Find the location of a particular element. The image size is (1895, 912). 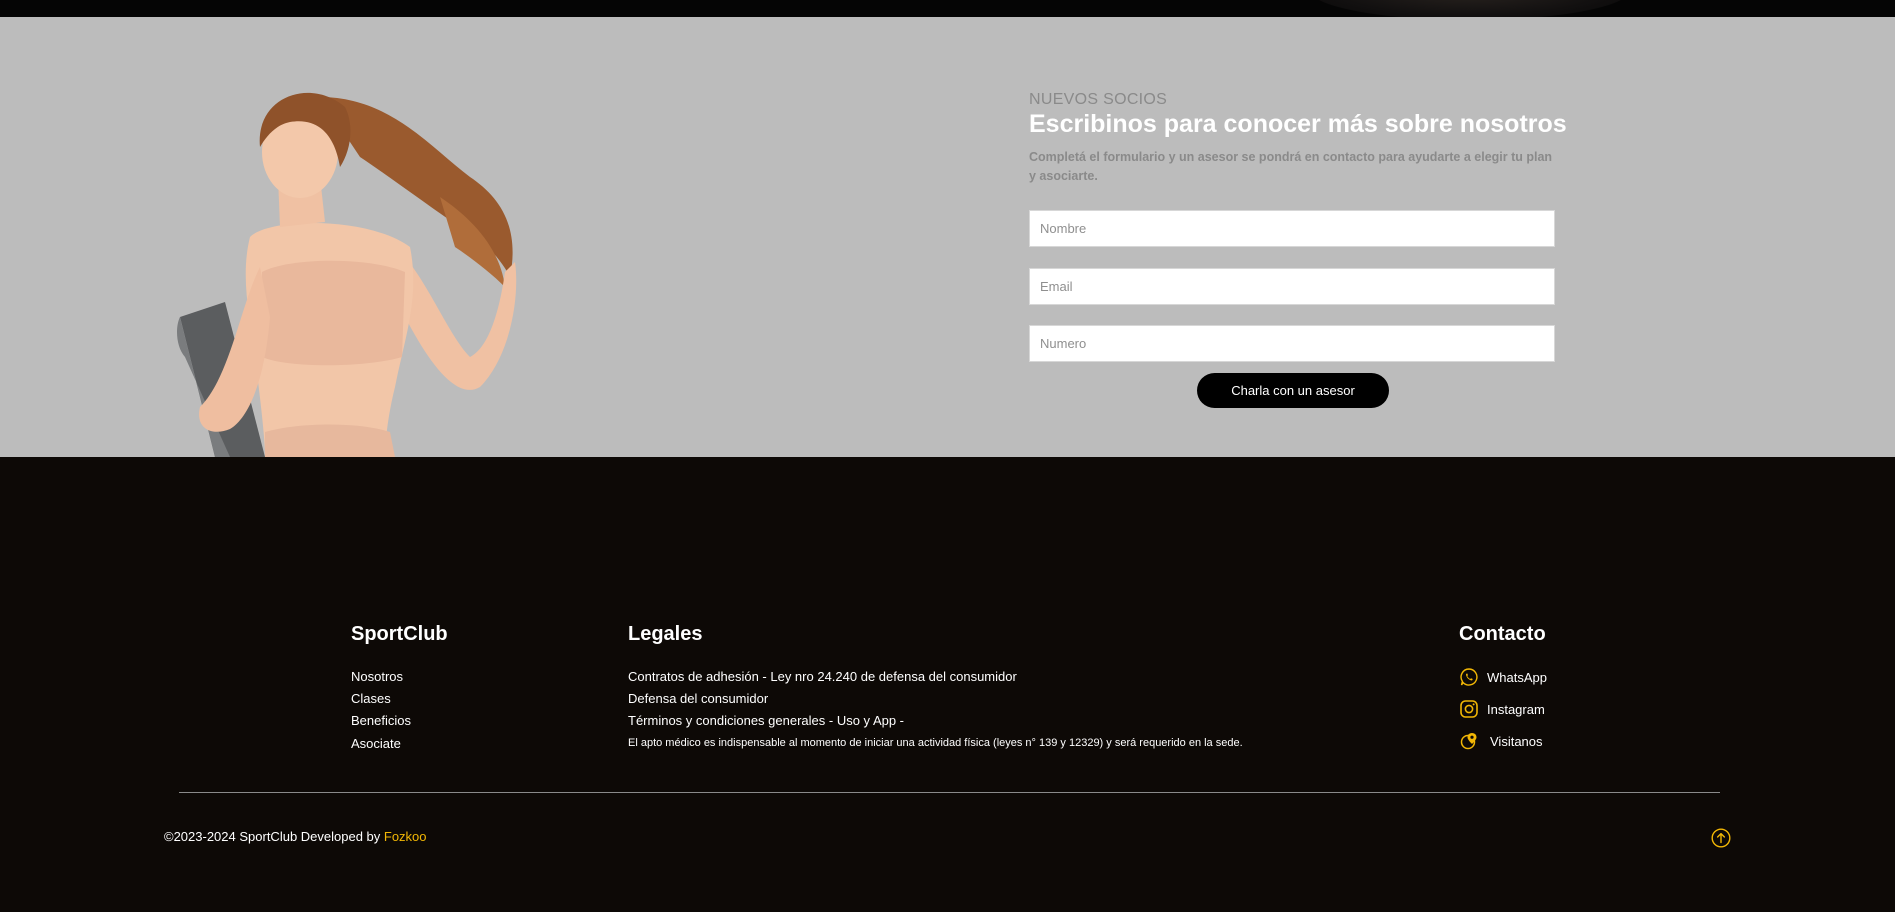

footer-link-clases: Clases is located at coordinates (371, 698).